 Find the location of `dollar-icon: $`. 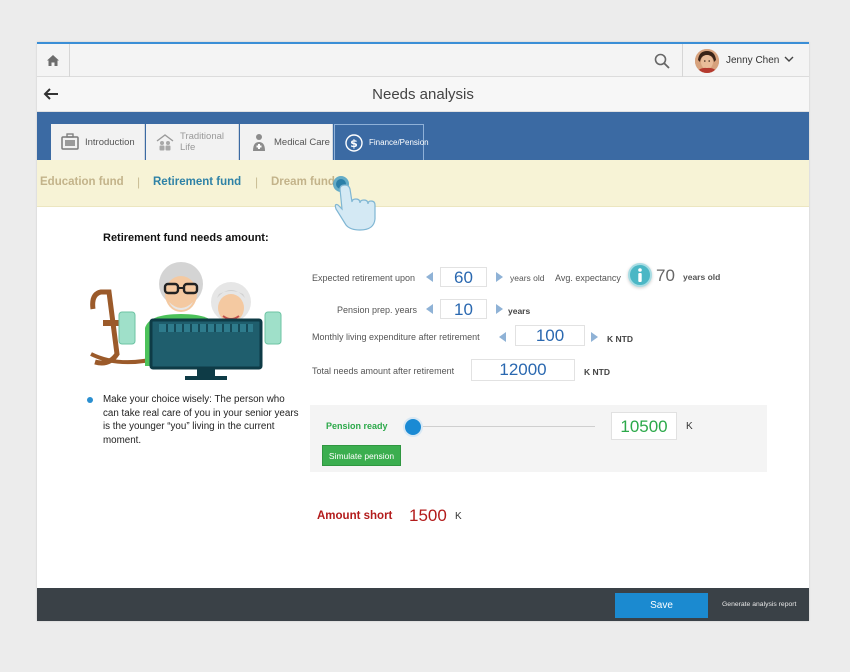

dollar-icon: $ is located at coordinates (354, 142).